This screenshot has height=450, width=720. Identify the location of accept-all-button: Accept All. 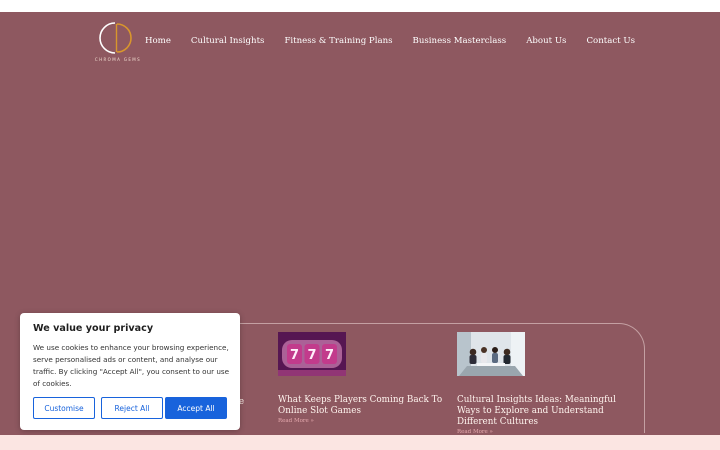
(196, 408).